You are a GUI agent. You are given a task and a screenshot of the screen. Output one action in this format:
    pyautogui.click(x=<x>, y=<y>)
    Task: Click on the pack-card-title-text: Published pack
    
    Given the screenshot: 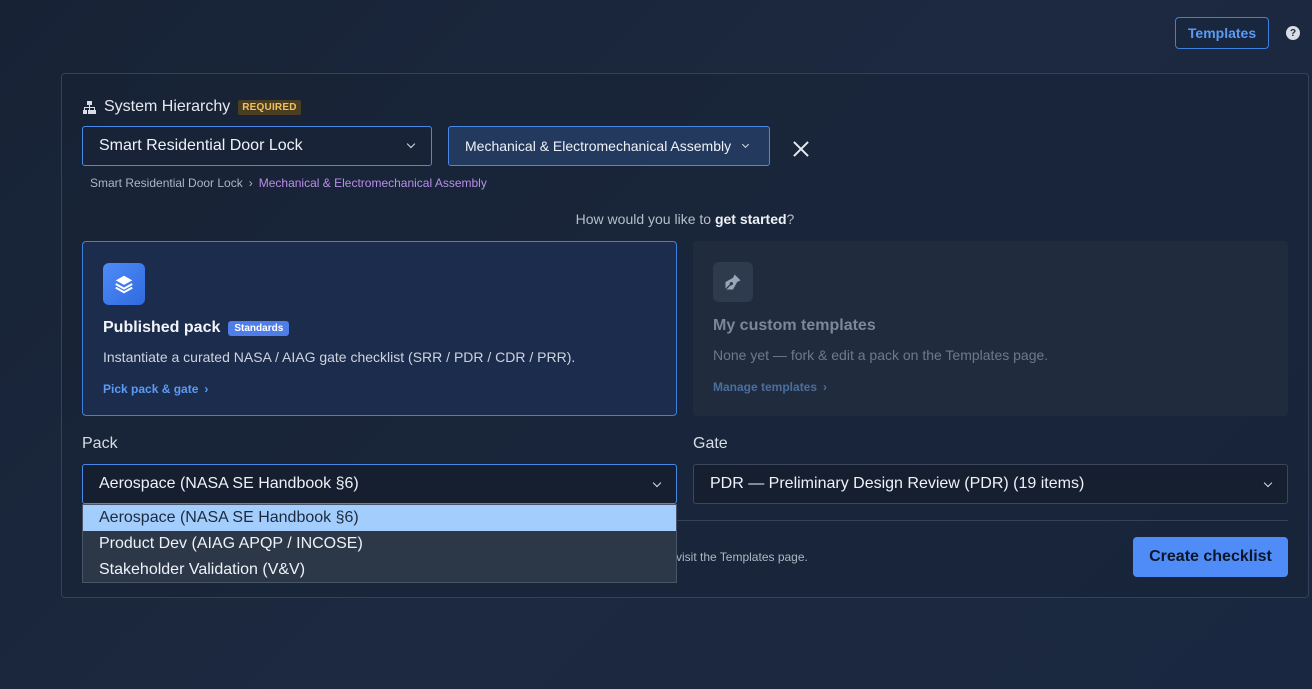 What is the action you would take?
    pyautogui.click(x=162, y=327)
    